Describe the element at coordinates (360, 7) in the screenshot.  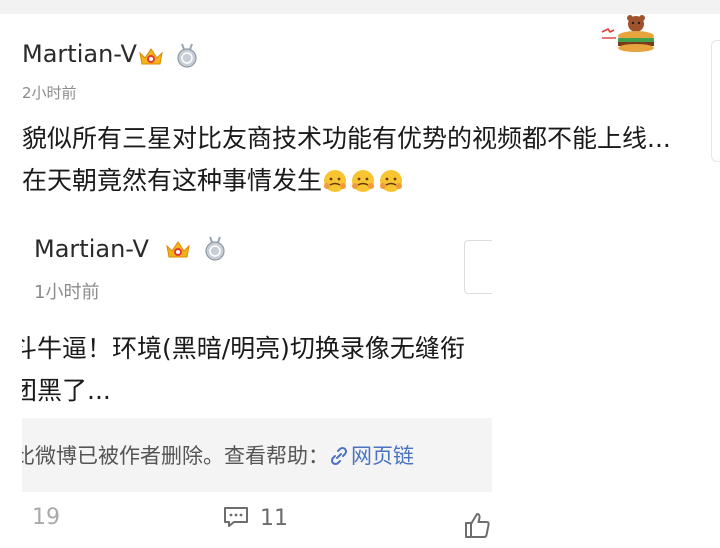
I see `top-strip` at that location.